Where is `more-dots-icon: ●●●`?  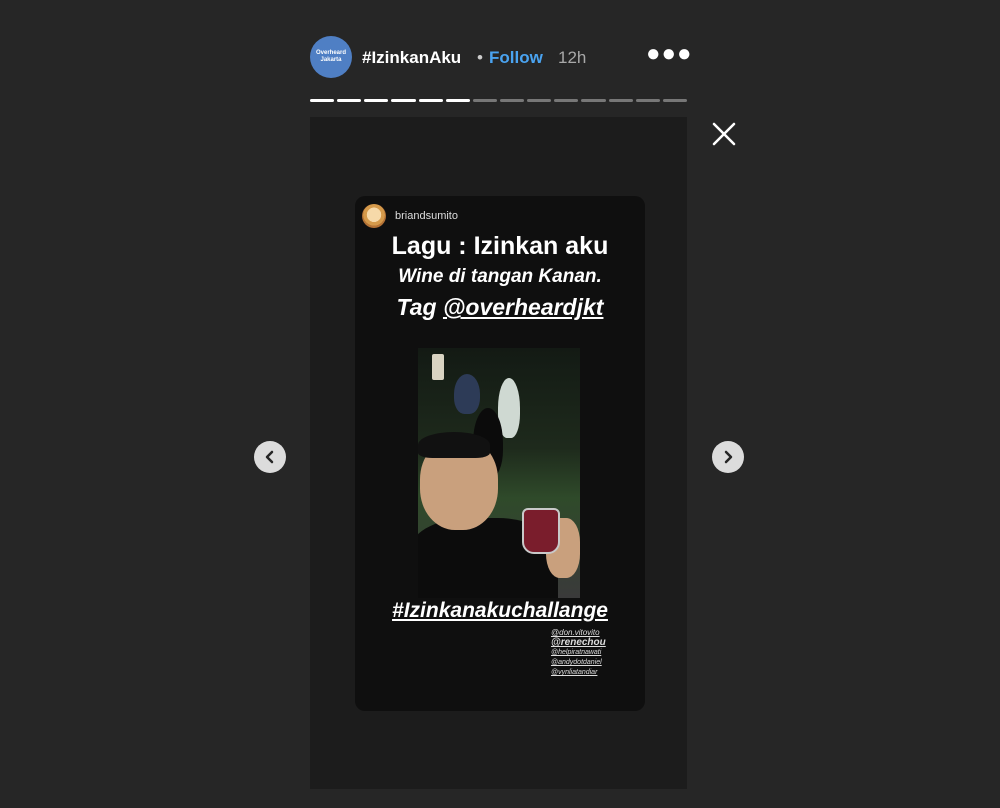
more-dots-icon: ●●● is located at coordinates (669, 54).